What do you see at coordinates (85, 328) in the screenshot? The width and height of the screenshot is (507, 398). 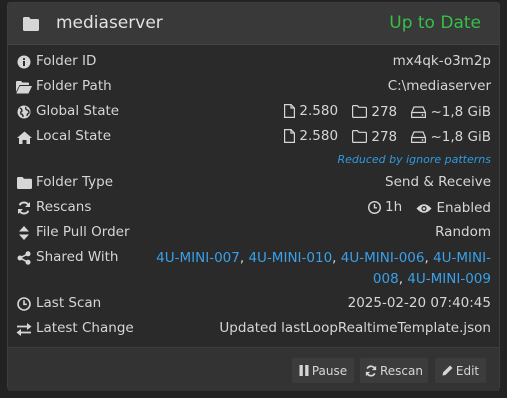 I see `latest-change-label: Latest Change` at bounding box center [85, 328].